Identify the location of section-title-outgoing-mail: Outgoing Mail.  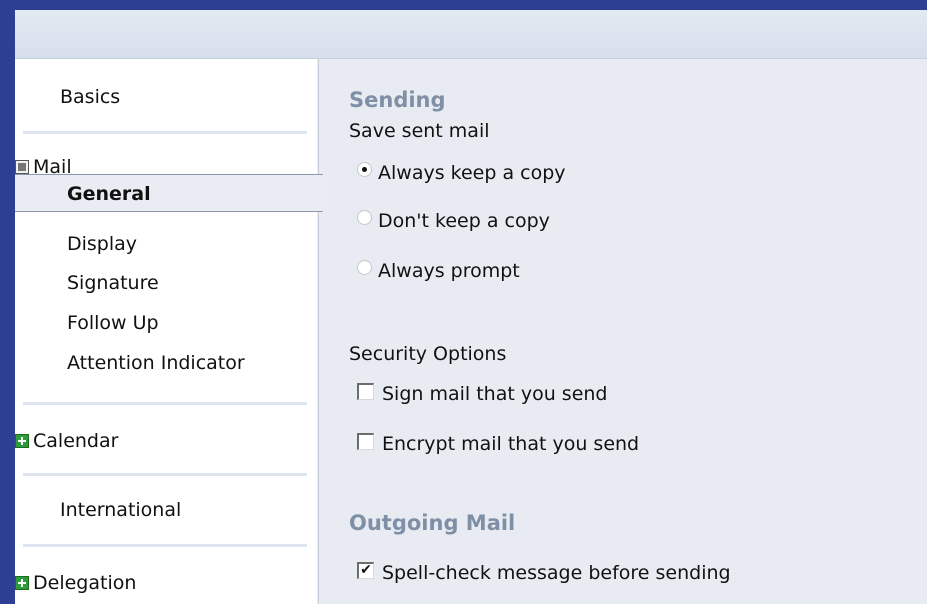
(432, 523).